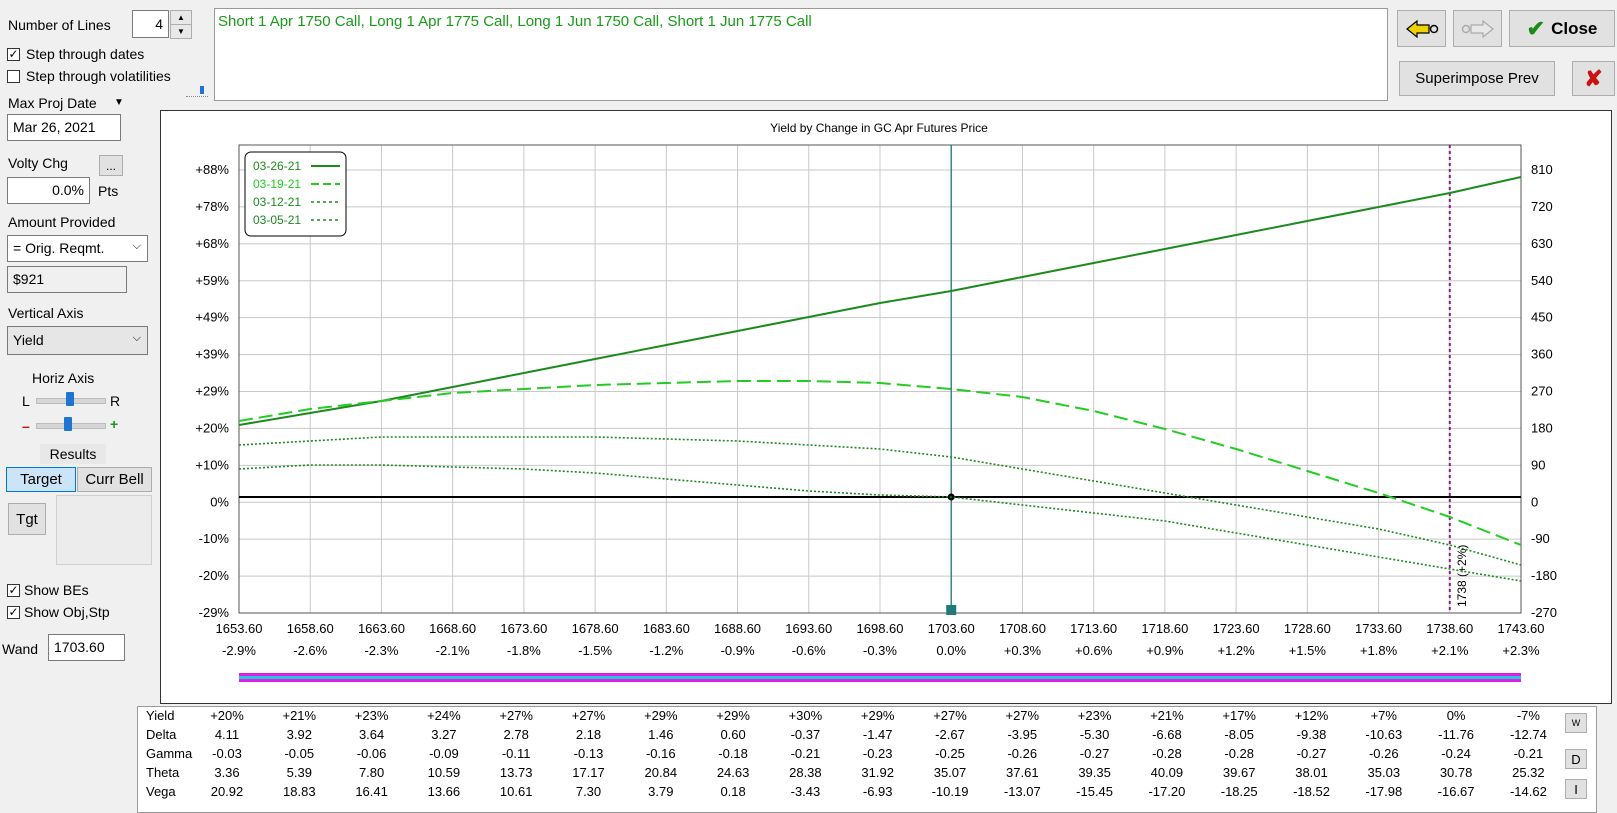 This screenshot has height=813, width=1617. Describe the element at coordinates (1528, 715) in the screenshot. I see `table-cell: -7%` at that location.